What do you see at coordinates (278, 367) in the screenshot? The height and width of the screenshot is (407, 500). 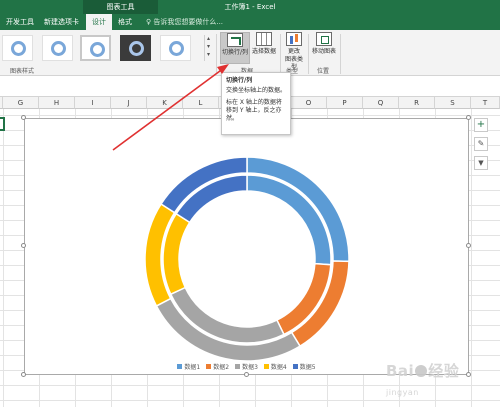 I see `legend-label: 数据4` at bounding box center [278, 367].